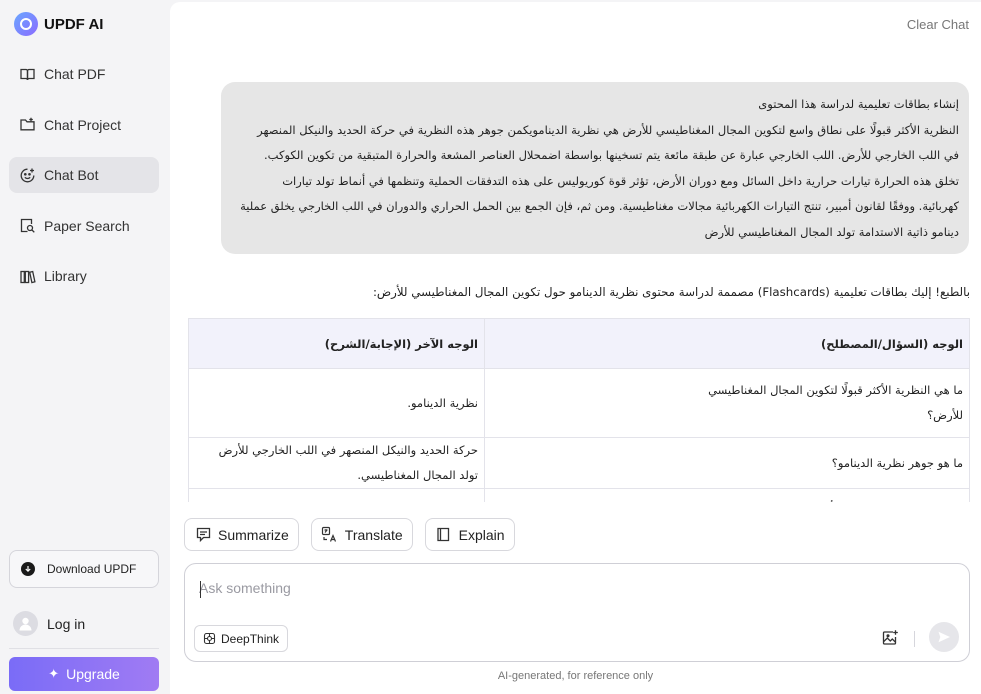 This screenshot has width=981, height=694. I want to click on folder-icon, so click(27, 125).